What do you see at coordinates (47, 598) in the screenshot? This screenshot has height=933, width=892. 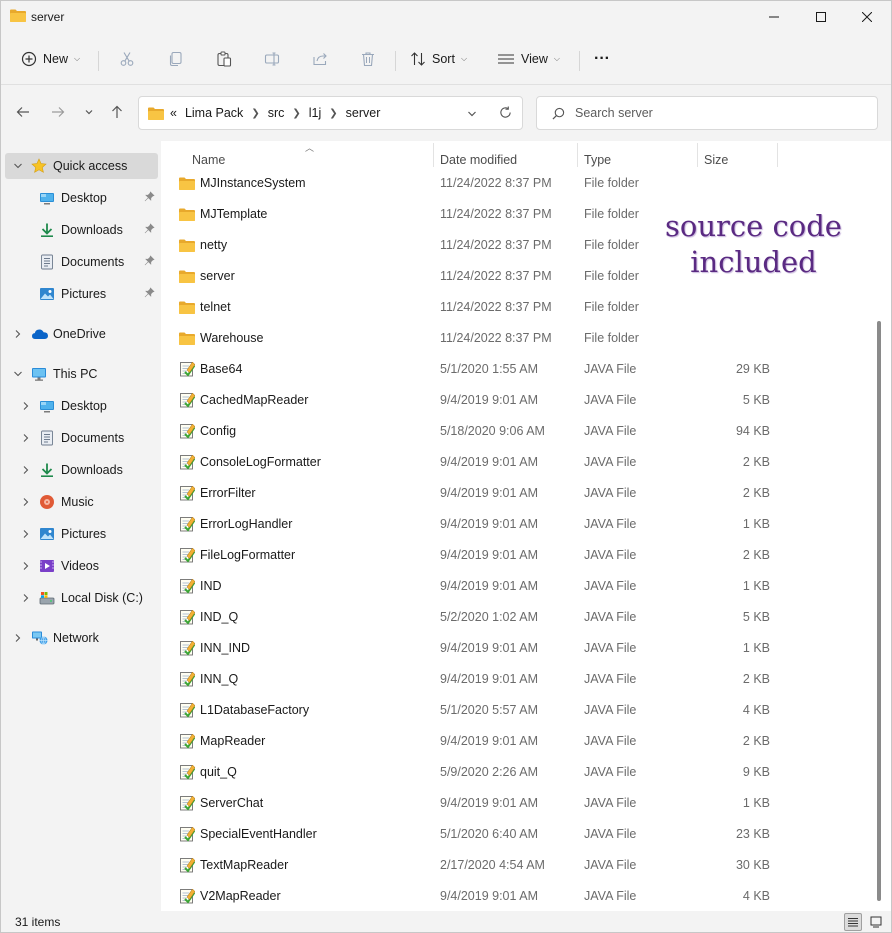 I see `disk-icon` at bounding box center [47, 598].